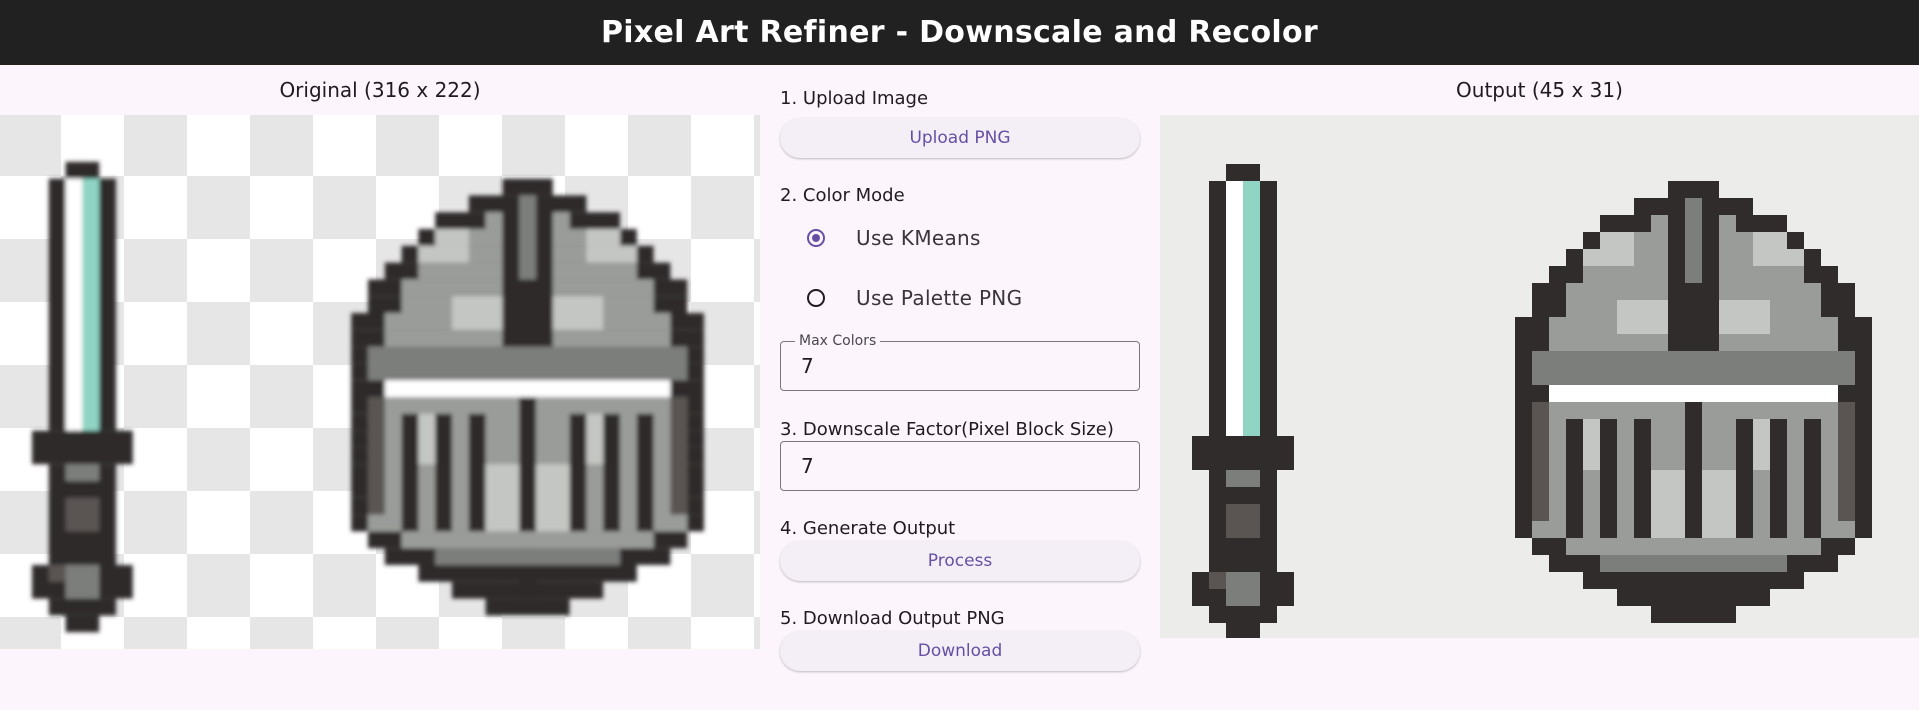 Image resolution: width=1919 pixels, height=710 pixels. What do you see at coordinates (838, 341) in the screenshot?
I see `max-colors-label: Max Colors` at bounding box center [838, 341].